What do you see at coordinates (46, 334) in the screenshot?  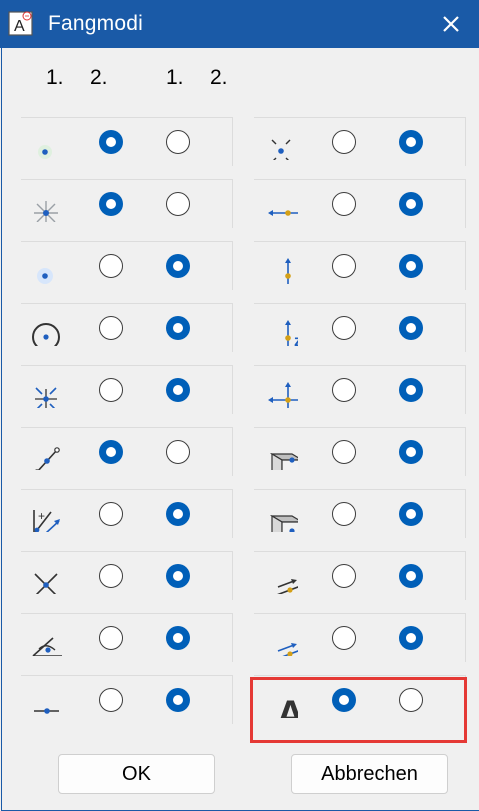 I see `circle-center-icon` at bounding box center [46, 334].